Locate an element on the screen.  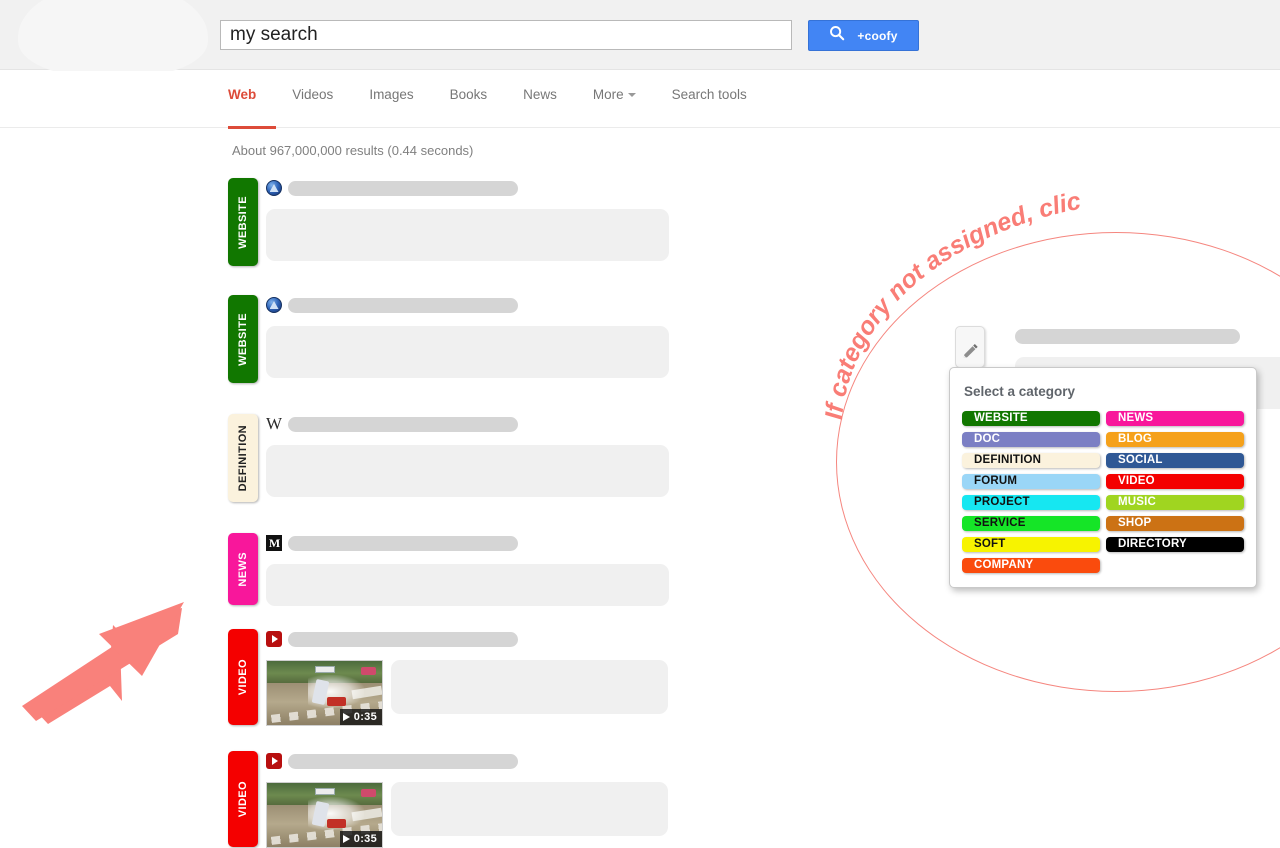
nav-tab-list: Web Videos Images Books News More Search tools is located at coordinates (497, 108).